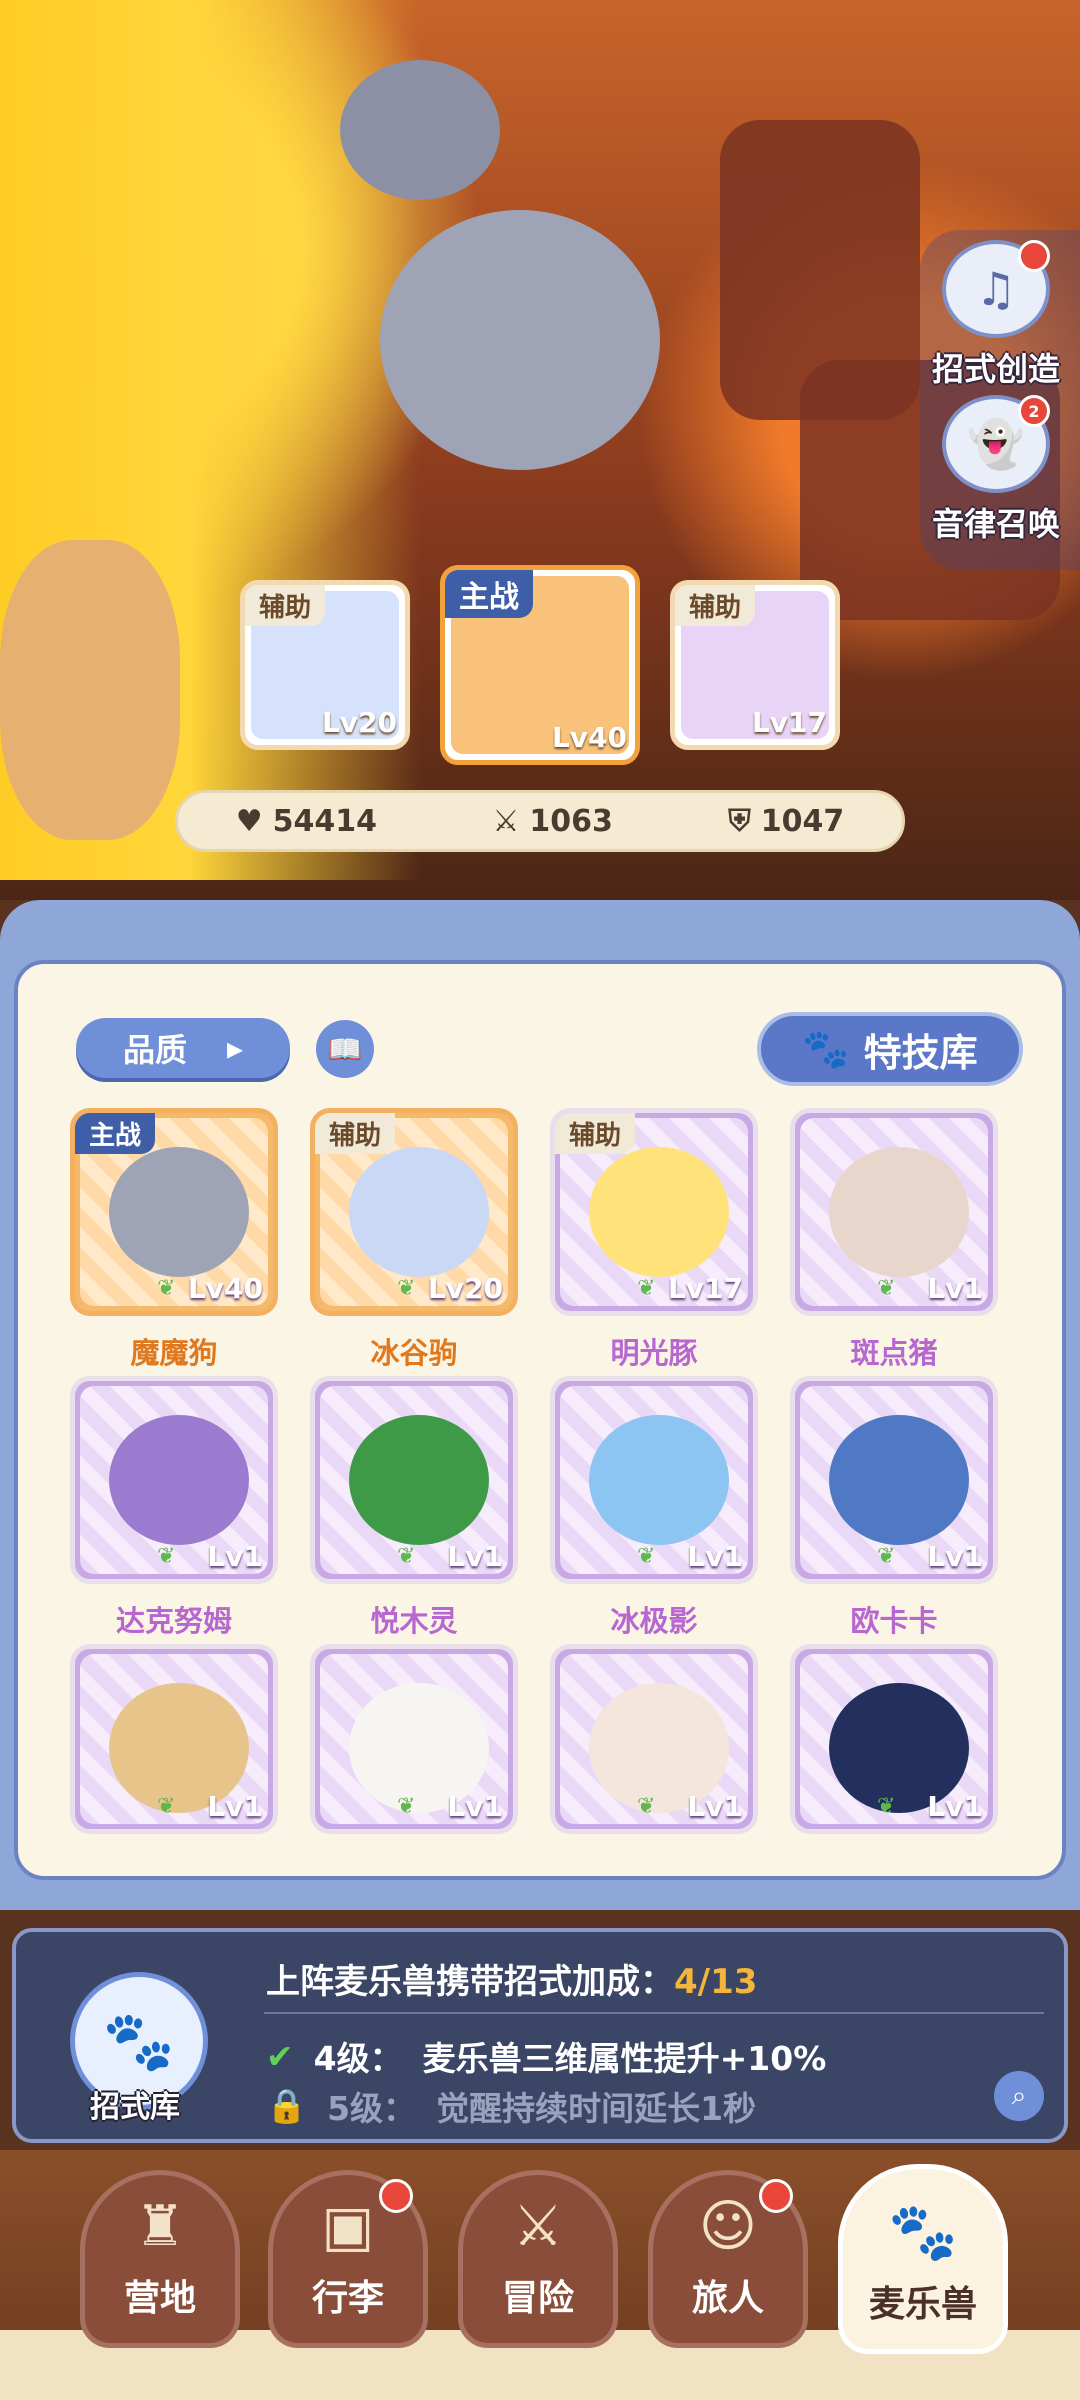 This screenshot has height=2400, width=1080. Describe the element at coordinates (280, 2056) in the screenshot. I see `check-icon: ✔` at that location.